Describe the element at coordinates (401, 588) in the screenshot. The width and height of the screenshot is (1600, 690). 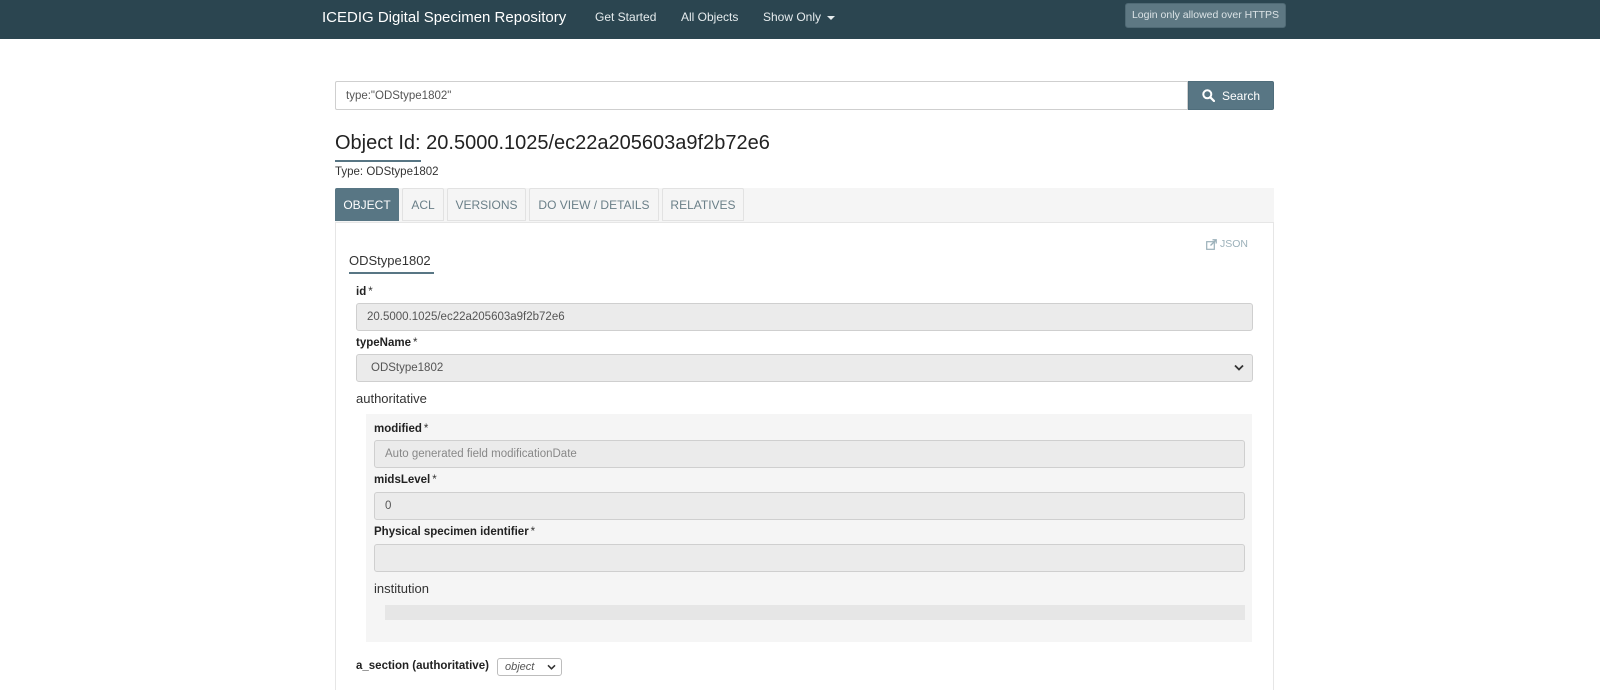
I see `institution-heading: institution` at that location.